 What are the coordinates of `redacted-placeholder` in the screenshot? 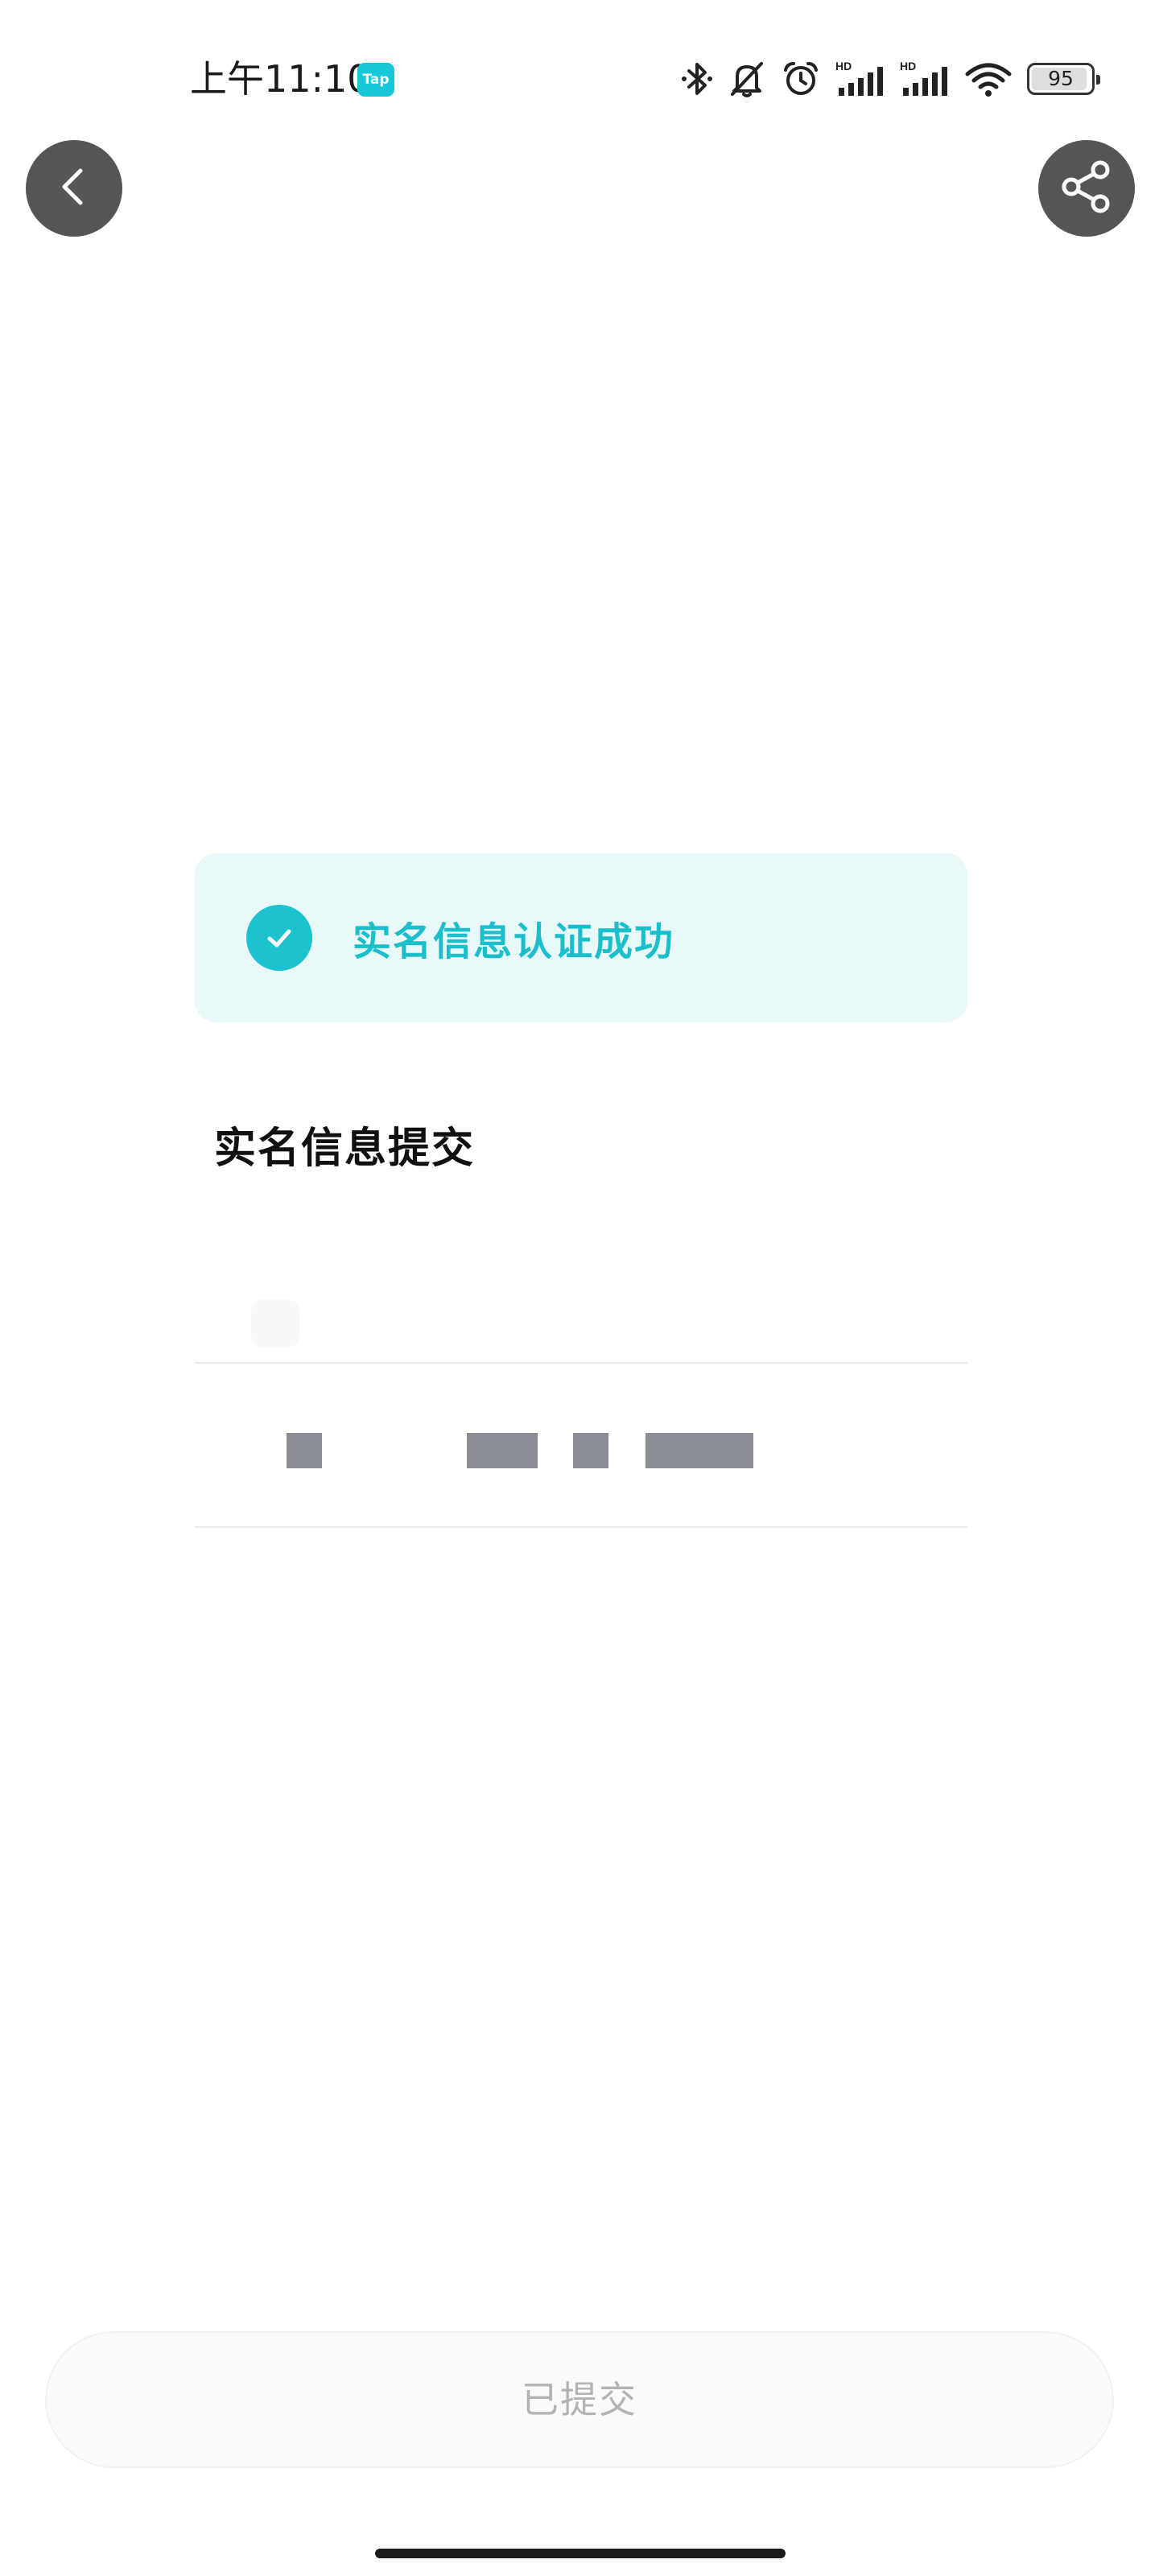 It's located at (275, 1323).